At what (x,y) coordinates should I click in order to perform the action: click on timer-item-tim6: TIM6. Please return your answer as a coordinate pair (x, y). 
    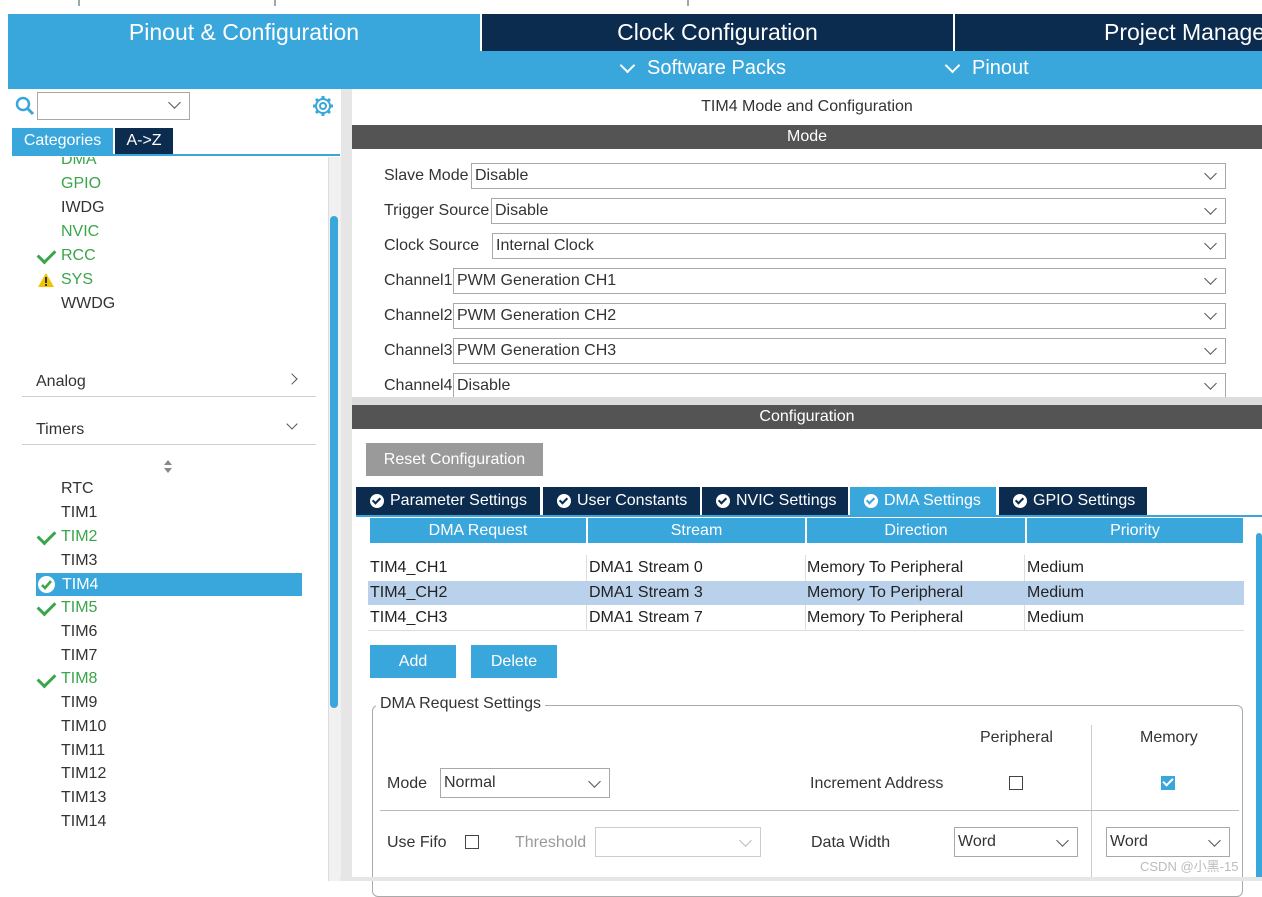
    Looking at the image, I should click on (79, 632).